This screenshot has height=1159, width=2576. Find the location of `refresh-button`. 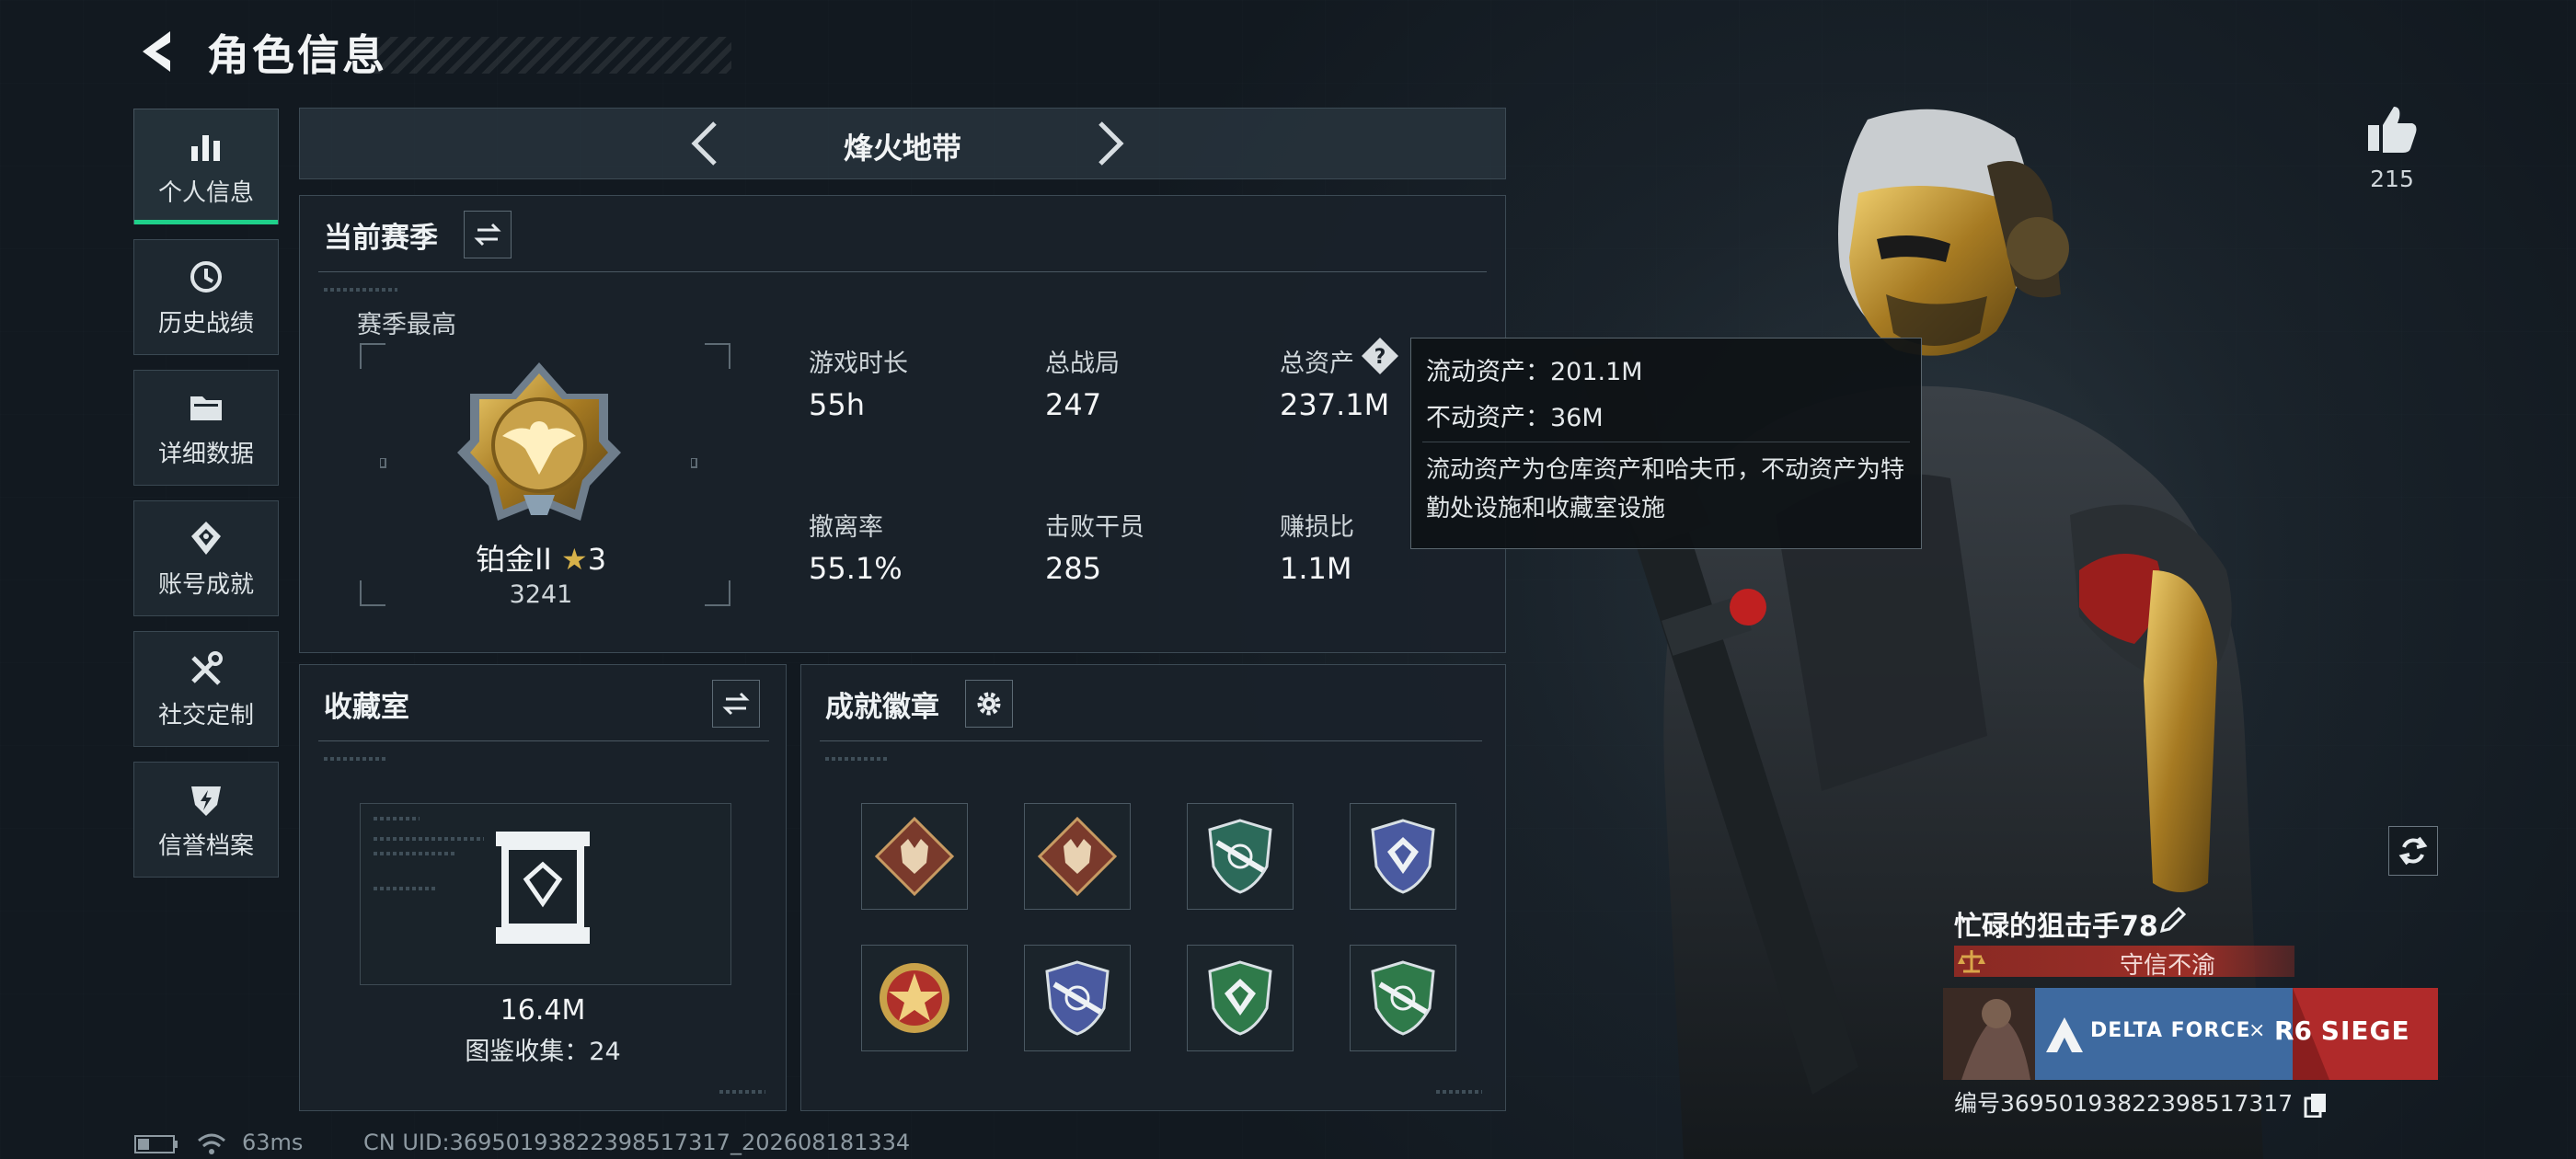

refresh-button is located at coordinates (2413, 851).